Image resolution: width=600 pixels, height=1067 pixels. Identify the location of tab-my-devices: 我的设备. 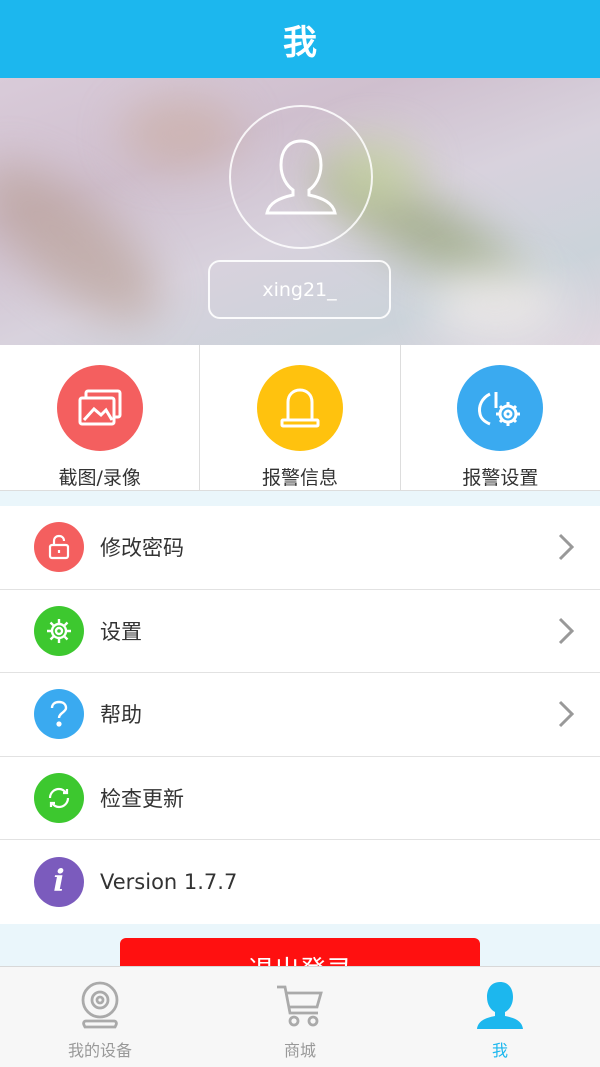
(100, 1017).